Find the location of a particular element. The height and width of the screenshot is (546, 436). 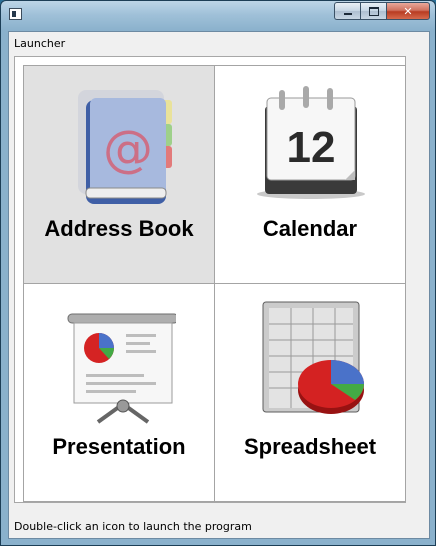

window-controls: ✕ is located at coordinates (382, 11).